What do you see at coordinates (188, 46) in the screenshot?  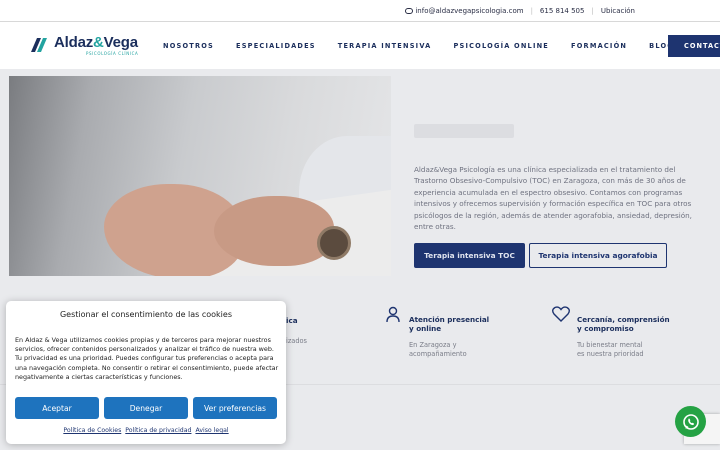 I see `nav-item-nosotros: NOSOTROS` at bounding box center [188, 46].